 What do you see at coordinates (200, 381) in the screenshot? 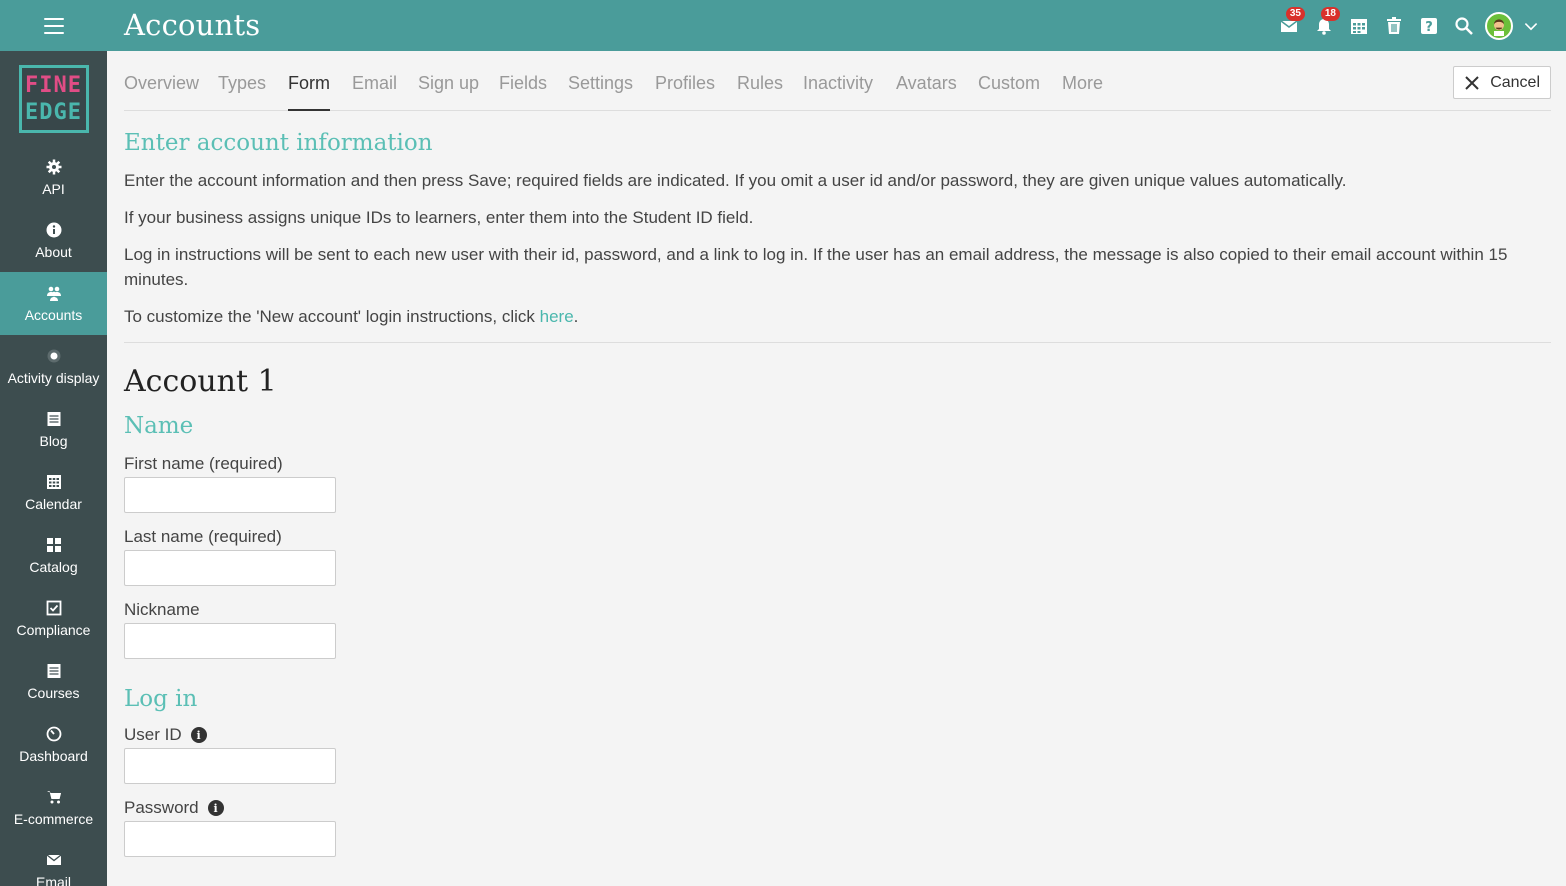
I see `account-heading: Account 1` at bounding box center [200, 381].